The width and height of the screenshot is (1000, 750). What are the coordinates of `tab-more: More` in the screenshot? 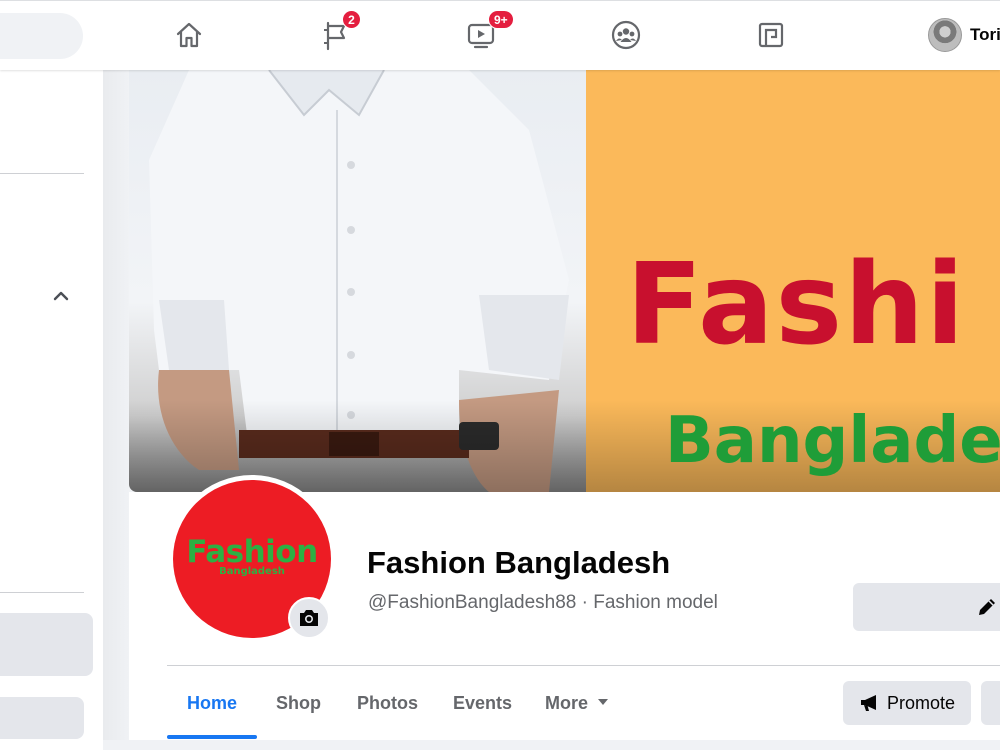 It's located at (577, 703).